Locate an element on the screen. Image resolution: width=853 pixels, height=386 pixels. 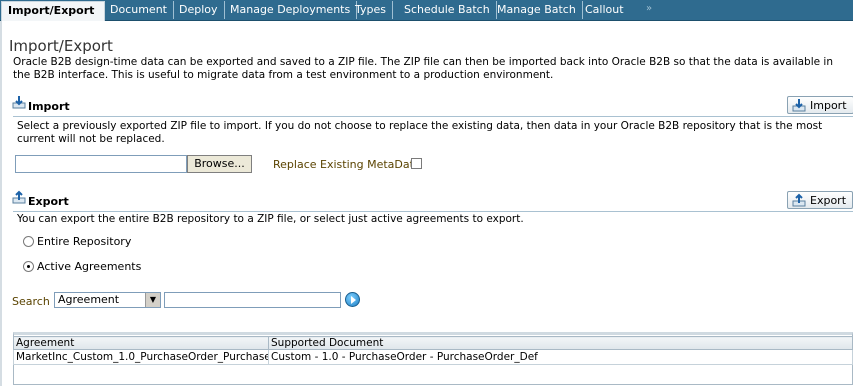
import-file-field is located at coordinates (101, 164).